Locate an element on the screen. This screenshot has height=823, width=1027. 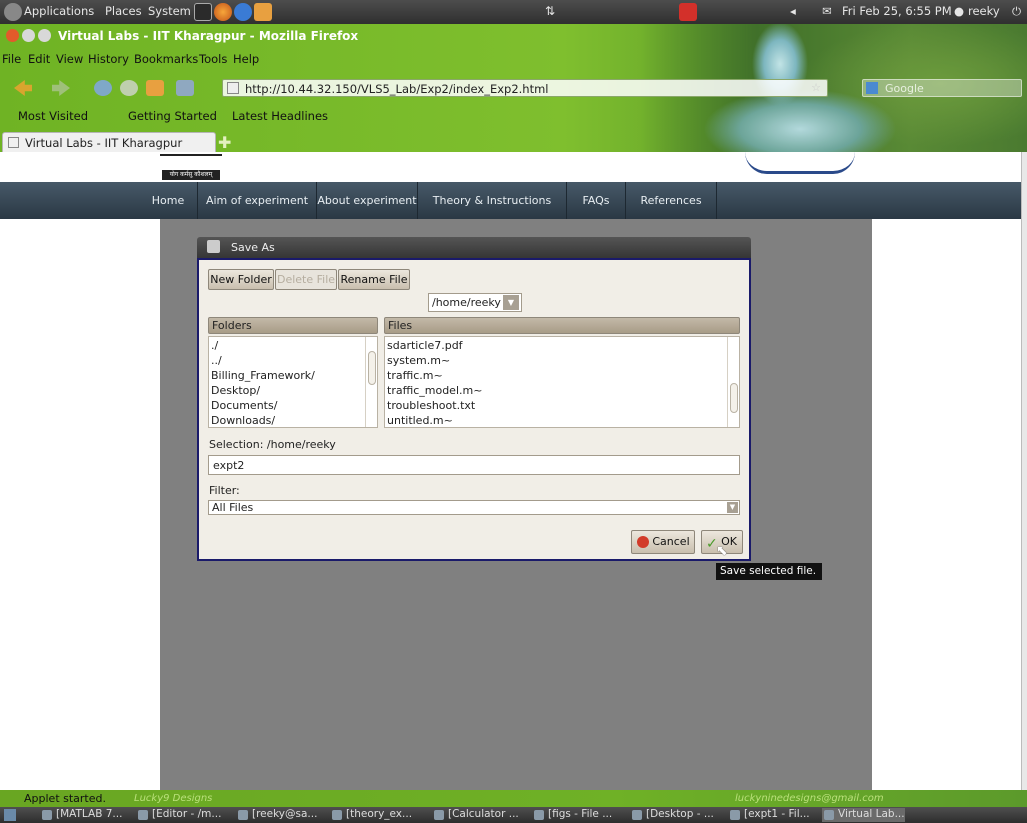
filter-label: Filter: is located at coordinates (224, 490).